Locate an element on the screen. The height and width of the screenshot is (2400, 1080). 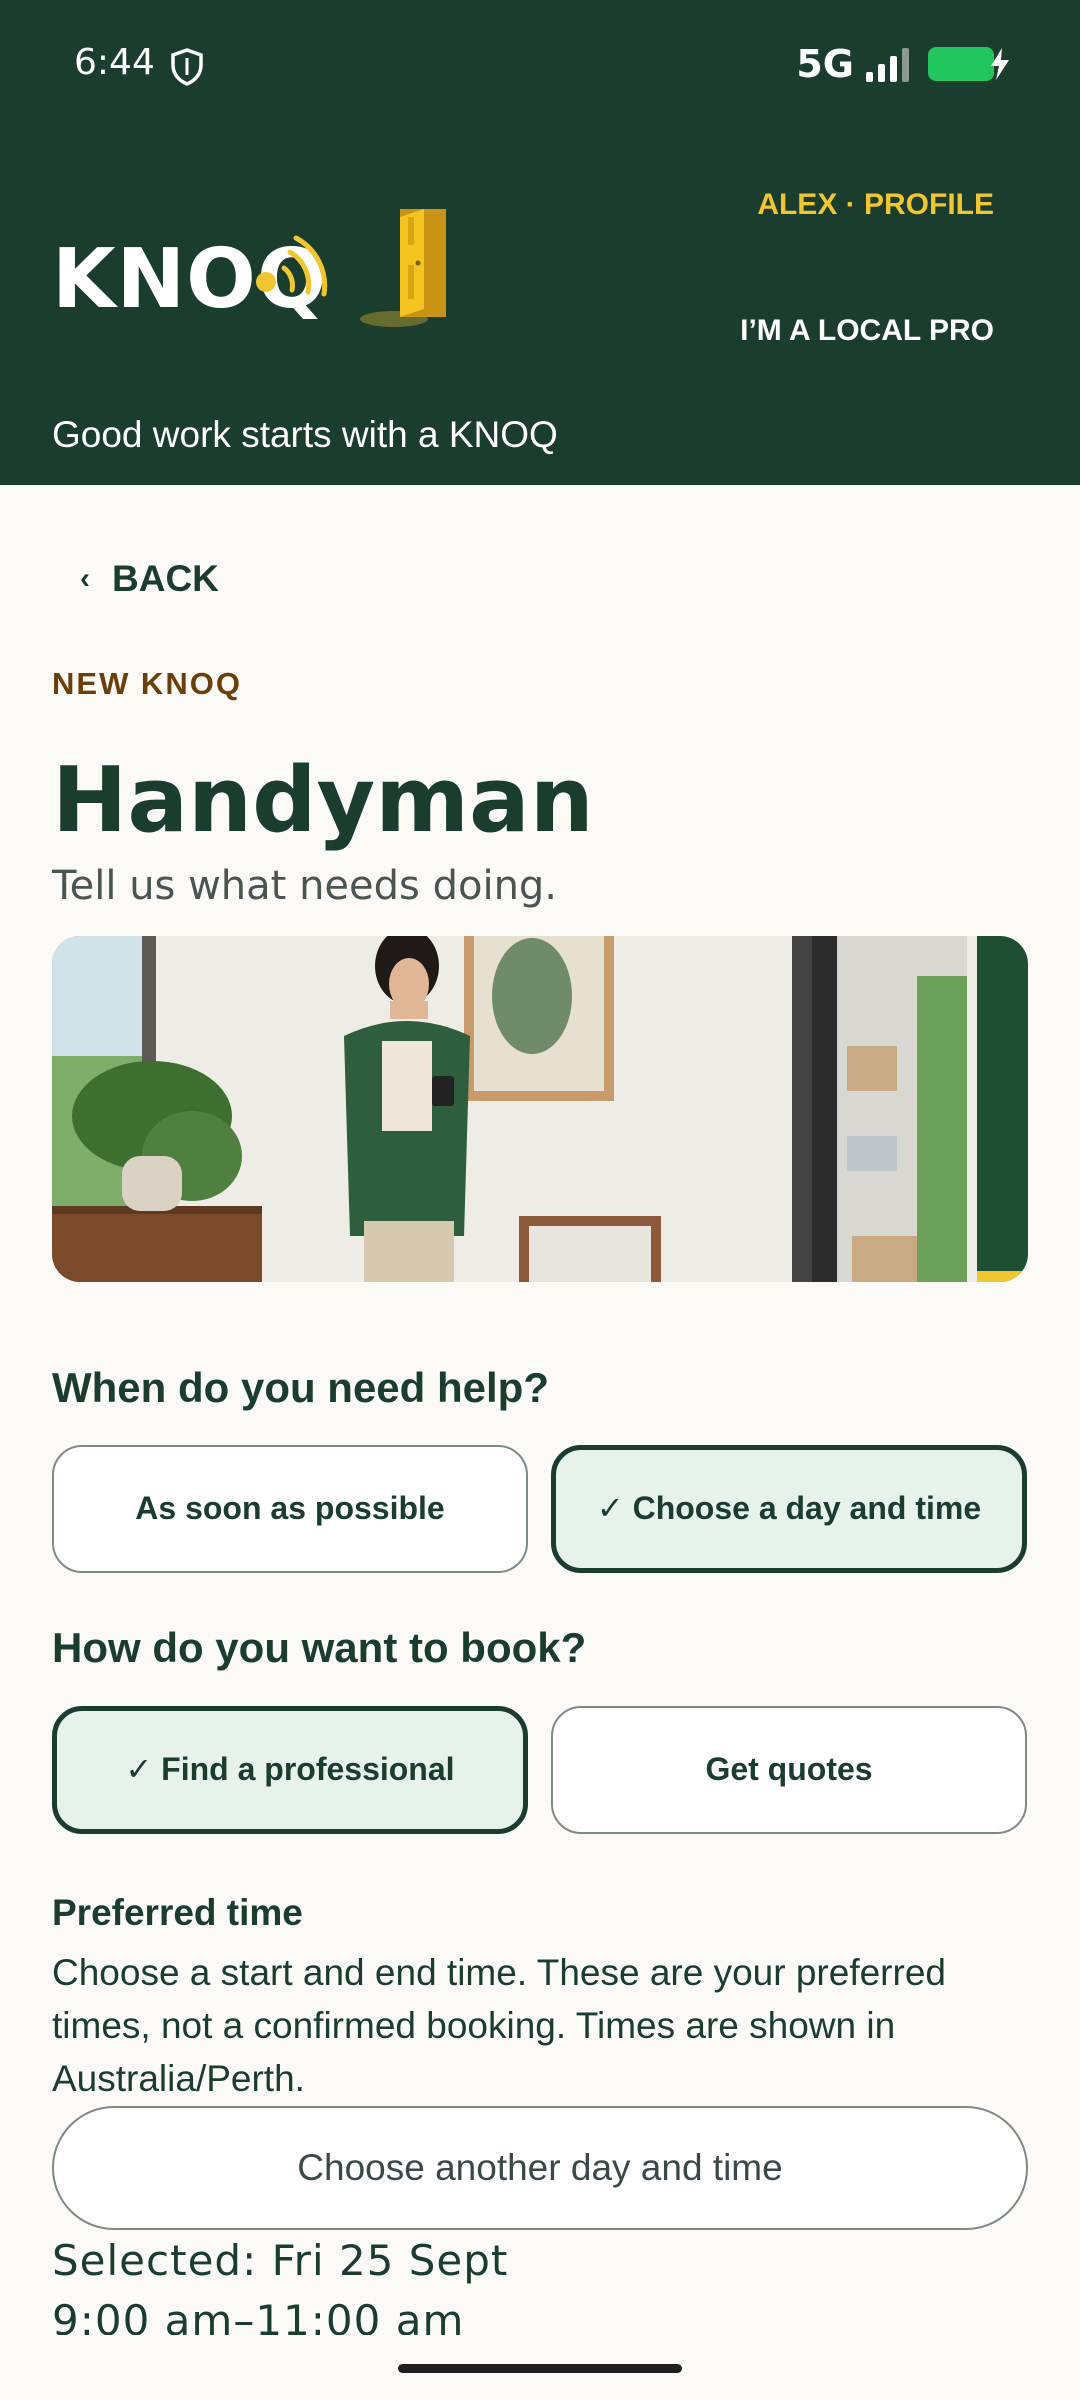
preferred-time-title: Preferred time is located at coordinates (177, 1912).